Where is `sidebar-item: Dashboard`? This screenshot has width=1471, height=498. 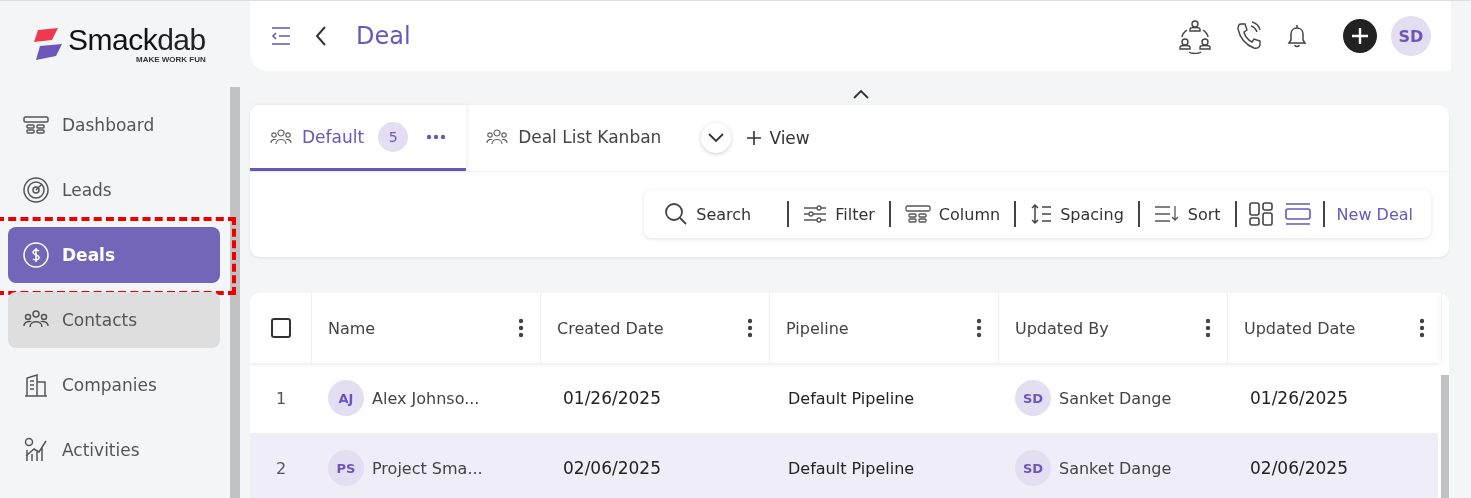
sidebar-item: Dashboard is located at coordinates (114, 125).